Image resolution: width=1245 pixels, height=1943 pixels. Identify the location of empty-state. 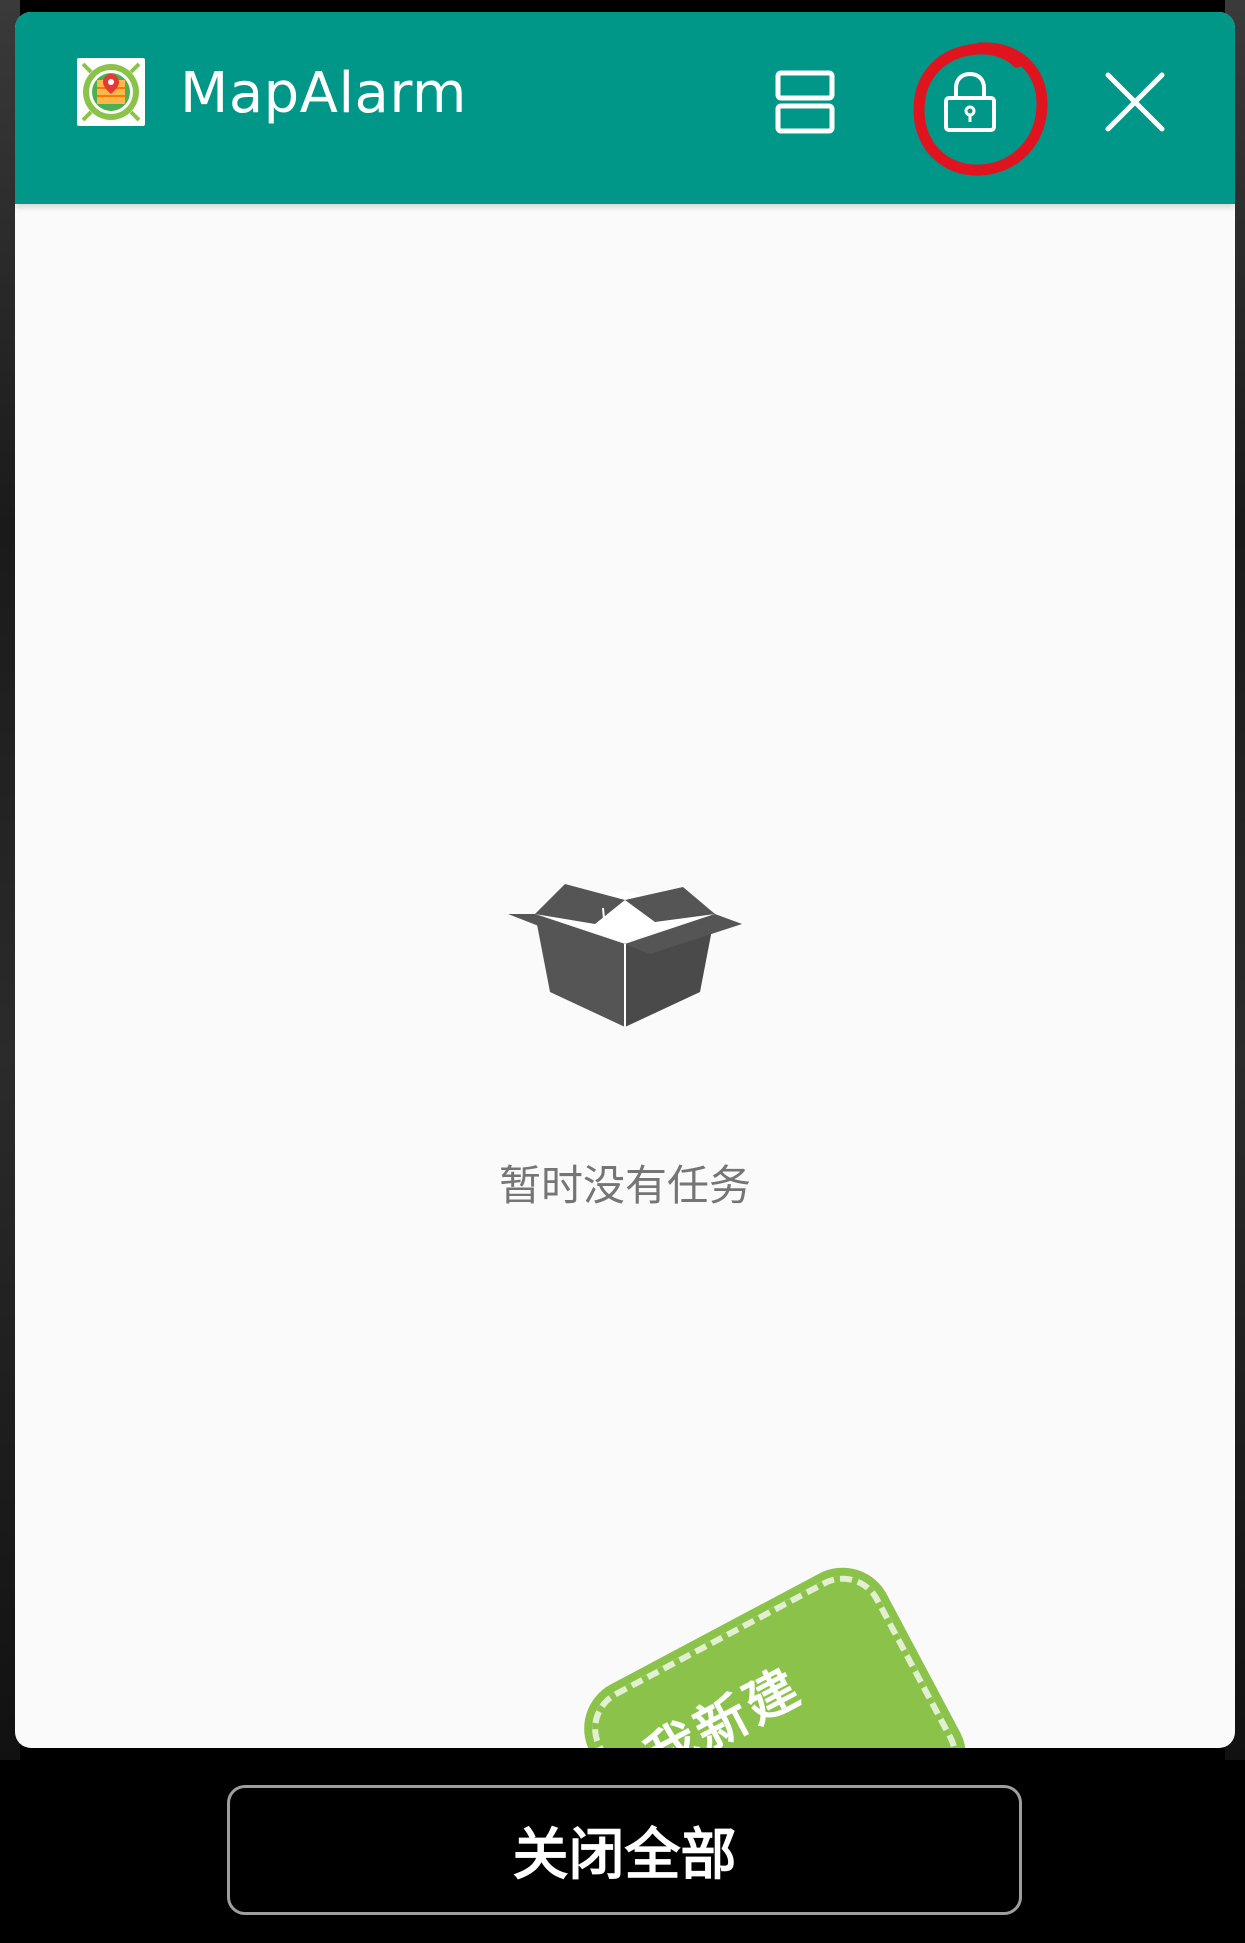
(625, 959).